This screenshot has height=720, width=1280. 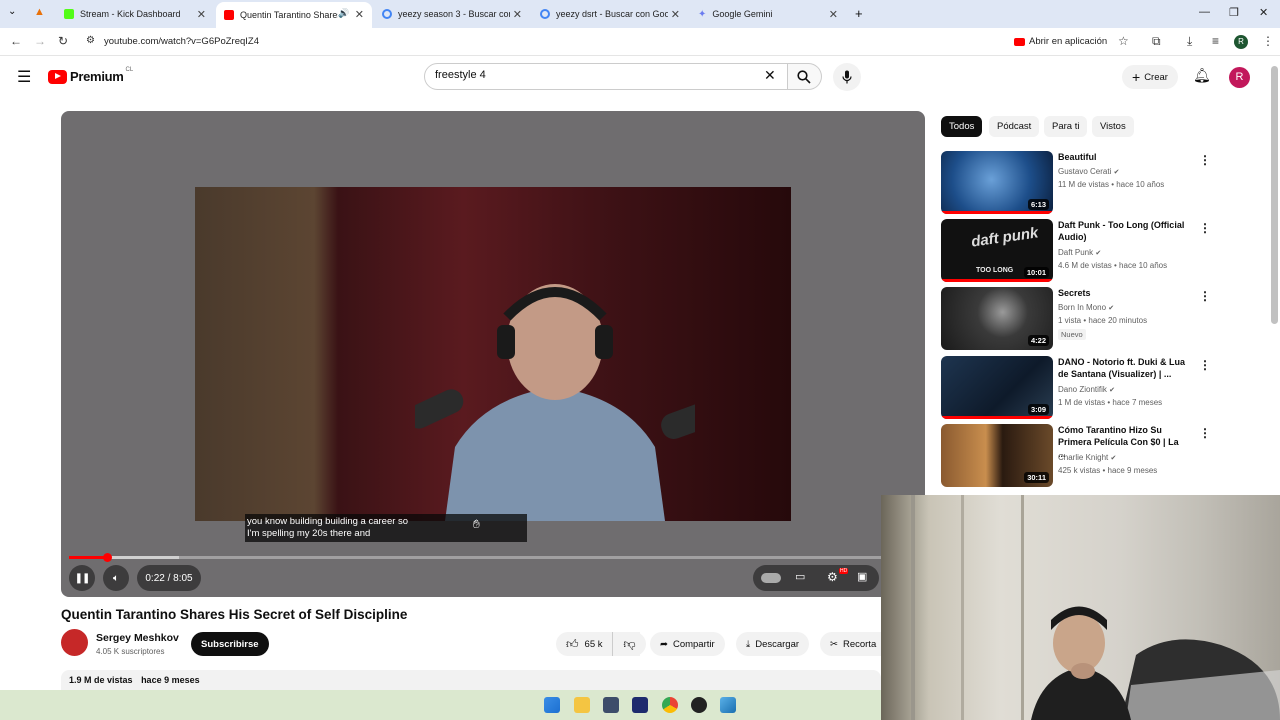 I want to click on rec-channel: Dano Ziontifik ✔, so click(x=1086, y=389).